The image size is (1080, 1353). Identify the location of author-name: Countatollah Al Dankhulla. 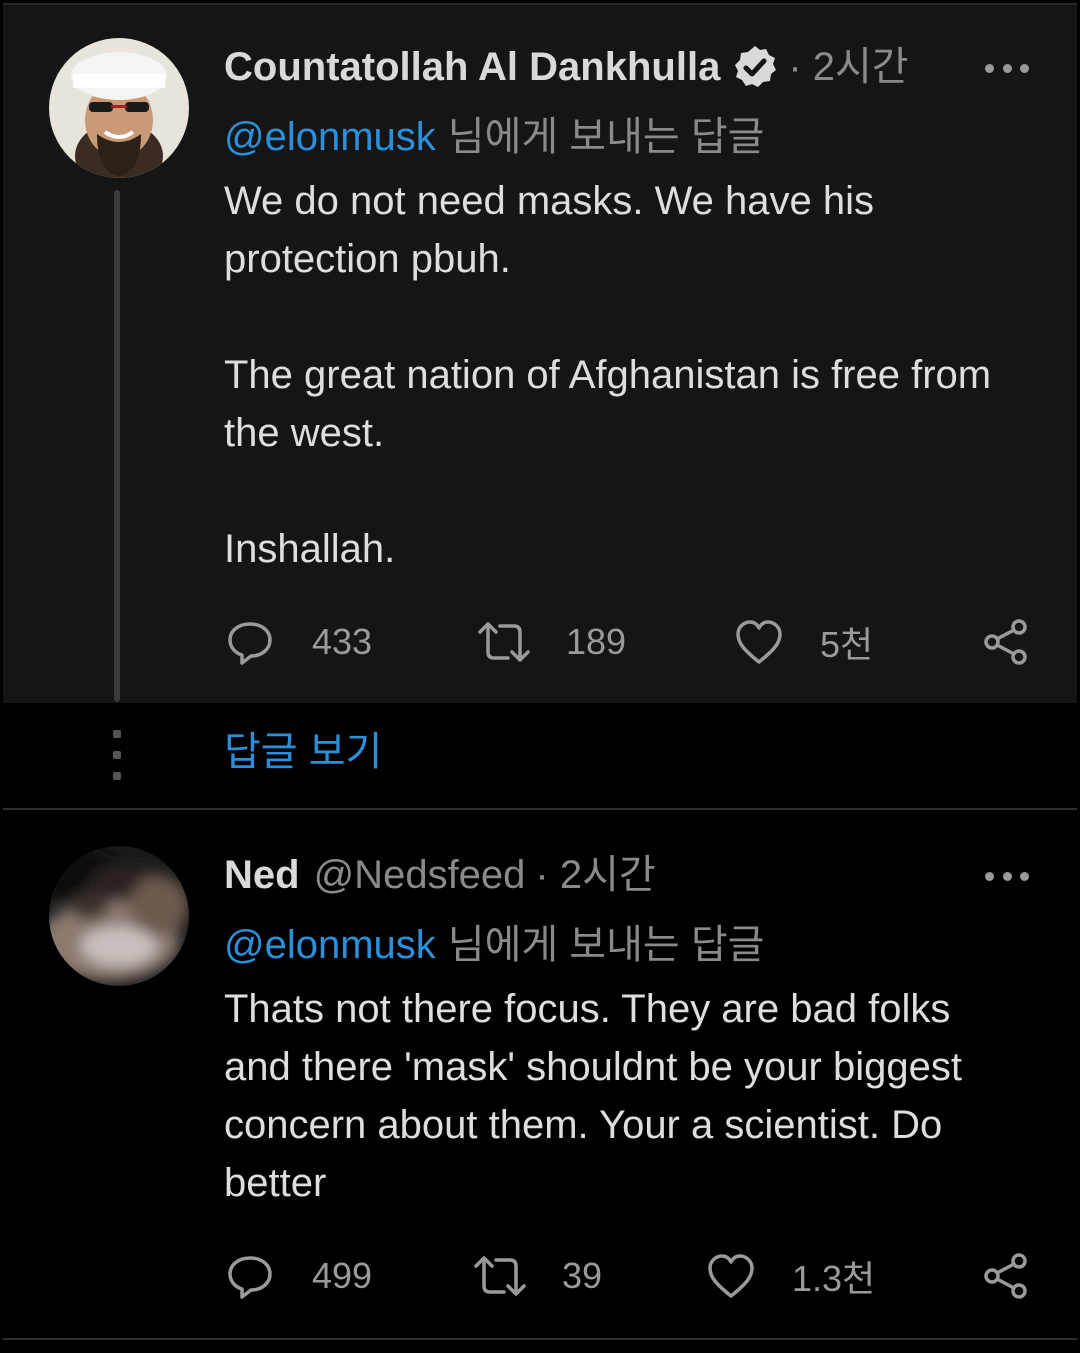
(472, 67).